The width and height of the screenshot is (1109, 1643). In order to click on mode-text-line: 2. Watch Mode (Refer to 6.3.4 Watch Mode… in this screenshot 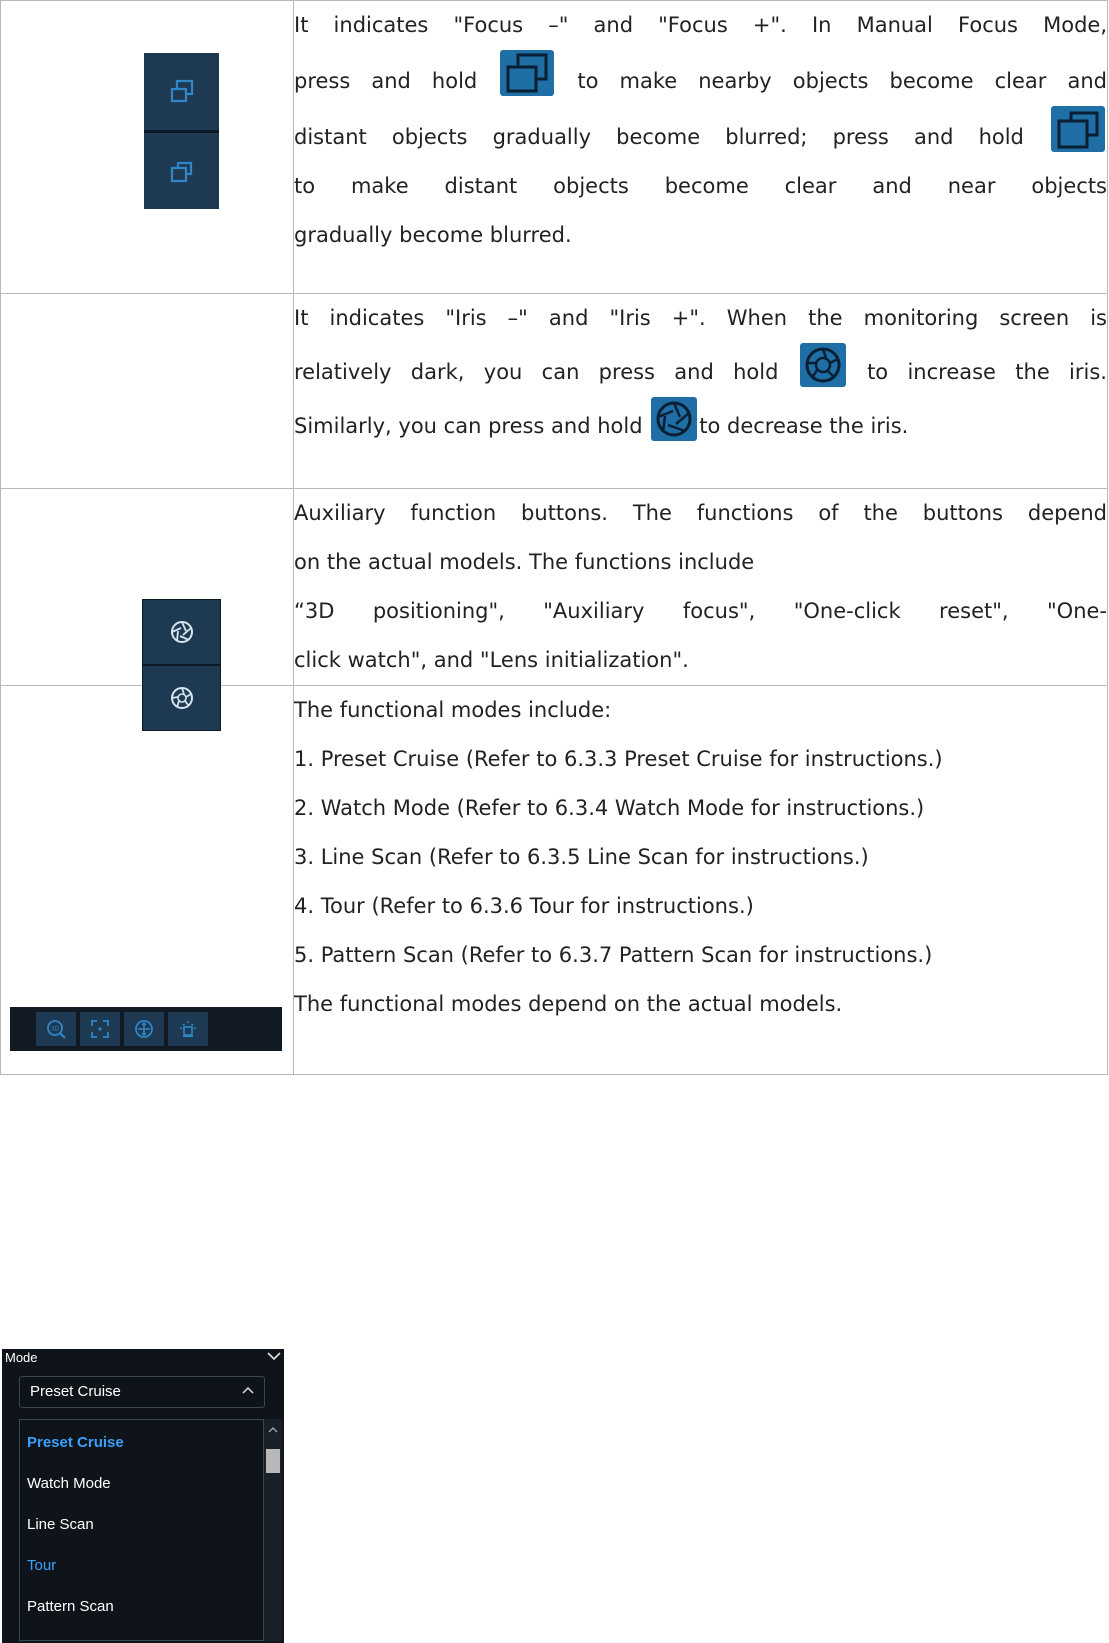, I will do `click(609, 808)`.